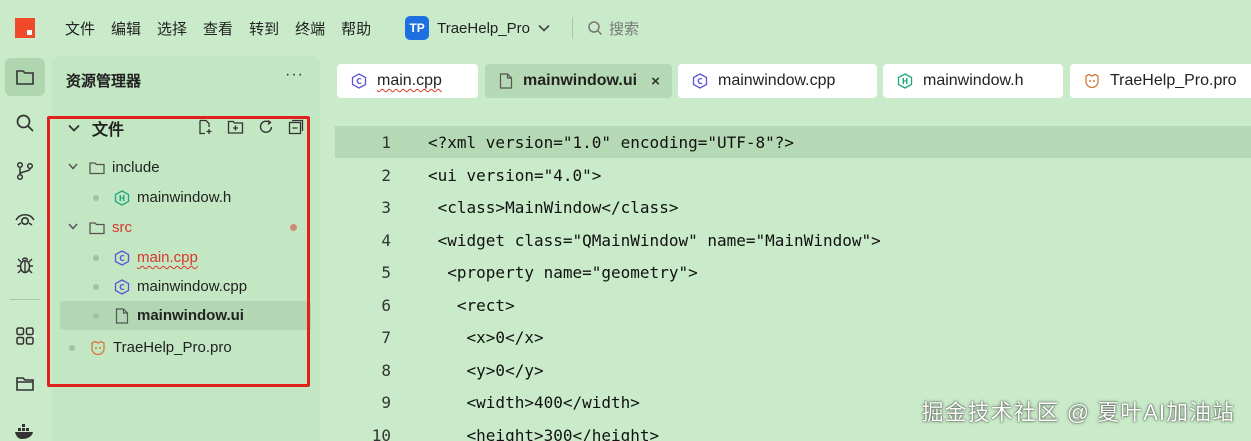  I want to click on tree-item-label: src, so click(122, 227).